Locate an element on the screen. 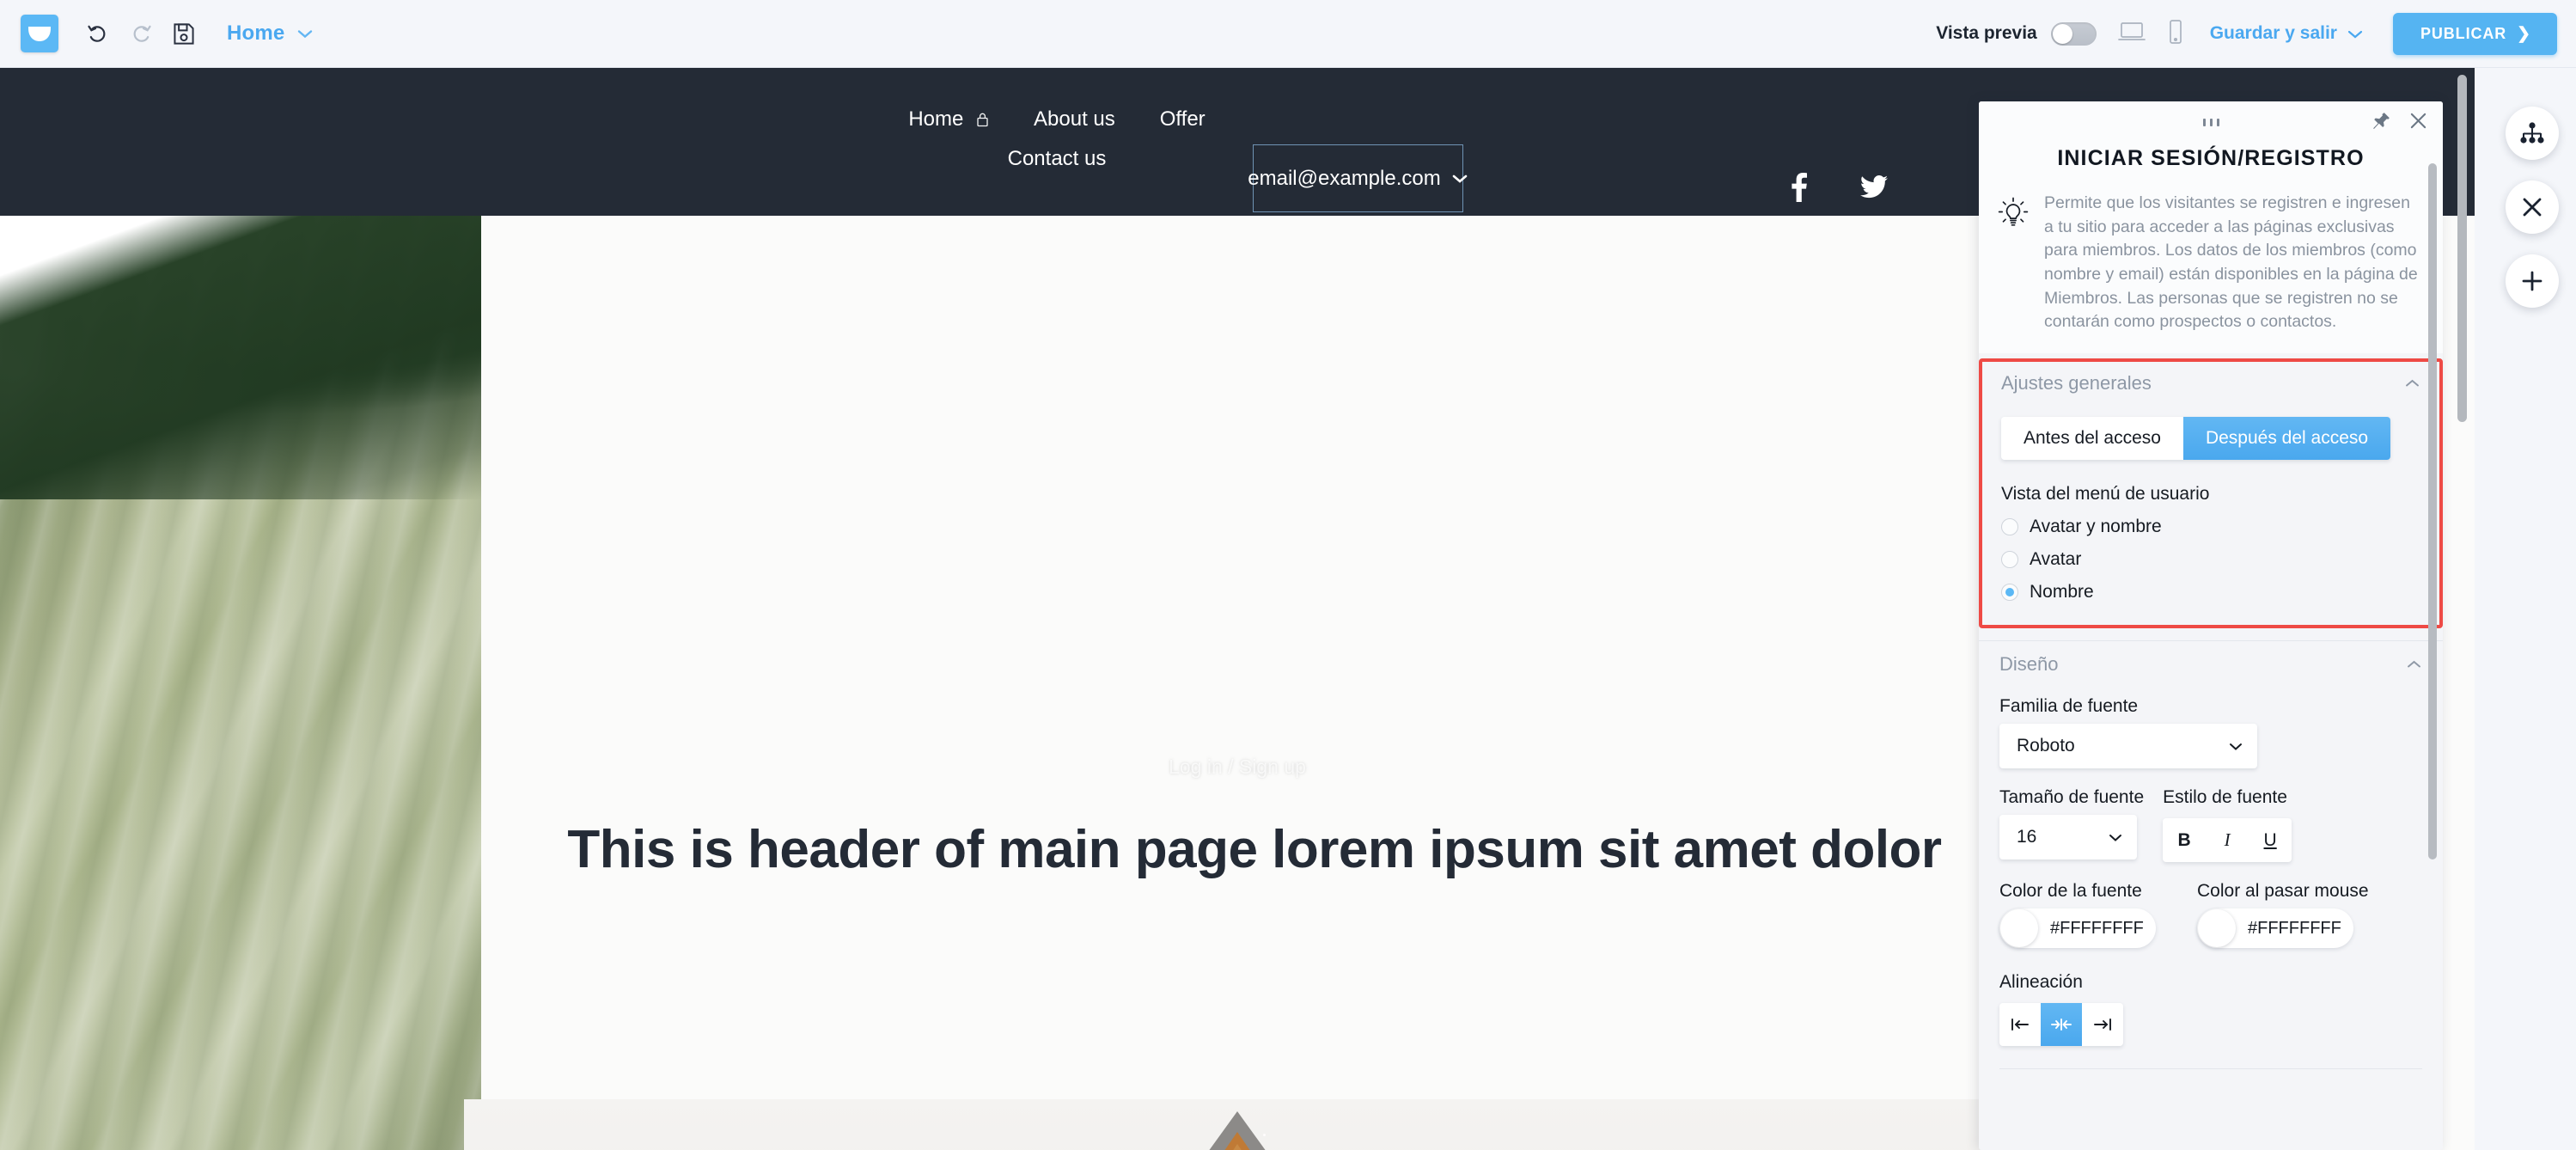 Image resolution: width=2576 pixels, height=1150 pixels. user-menu-chevron-icon is located at coordinates (1459, 178).